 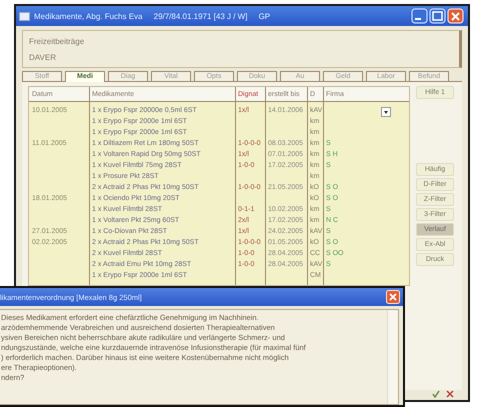 What do you see at coordinates (438, 16) in the screenshot?
I see `maximize-icon` at bounding box center [438, 16].